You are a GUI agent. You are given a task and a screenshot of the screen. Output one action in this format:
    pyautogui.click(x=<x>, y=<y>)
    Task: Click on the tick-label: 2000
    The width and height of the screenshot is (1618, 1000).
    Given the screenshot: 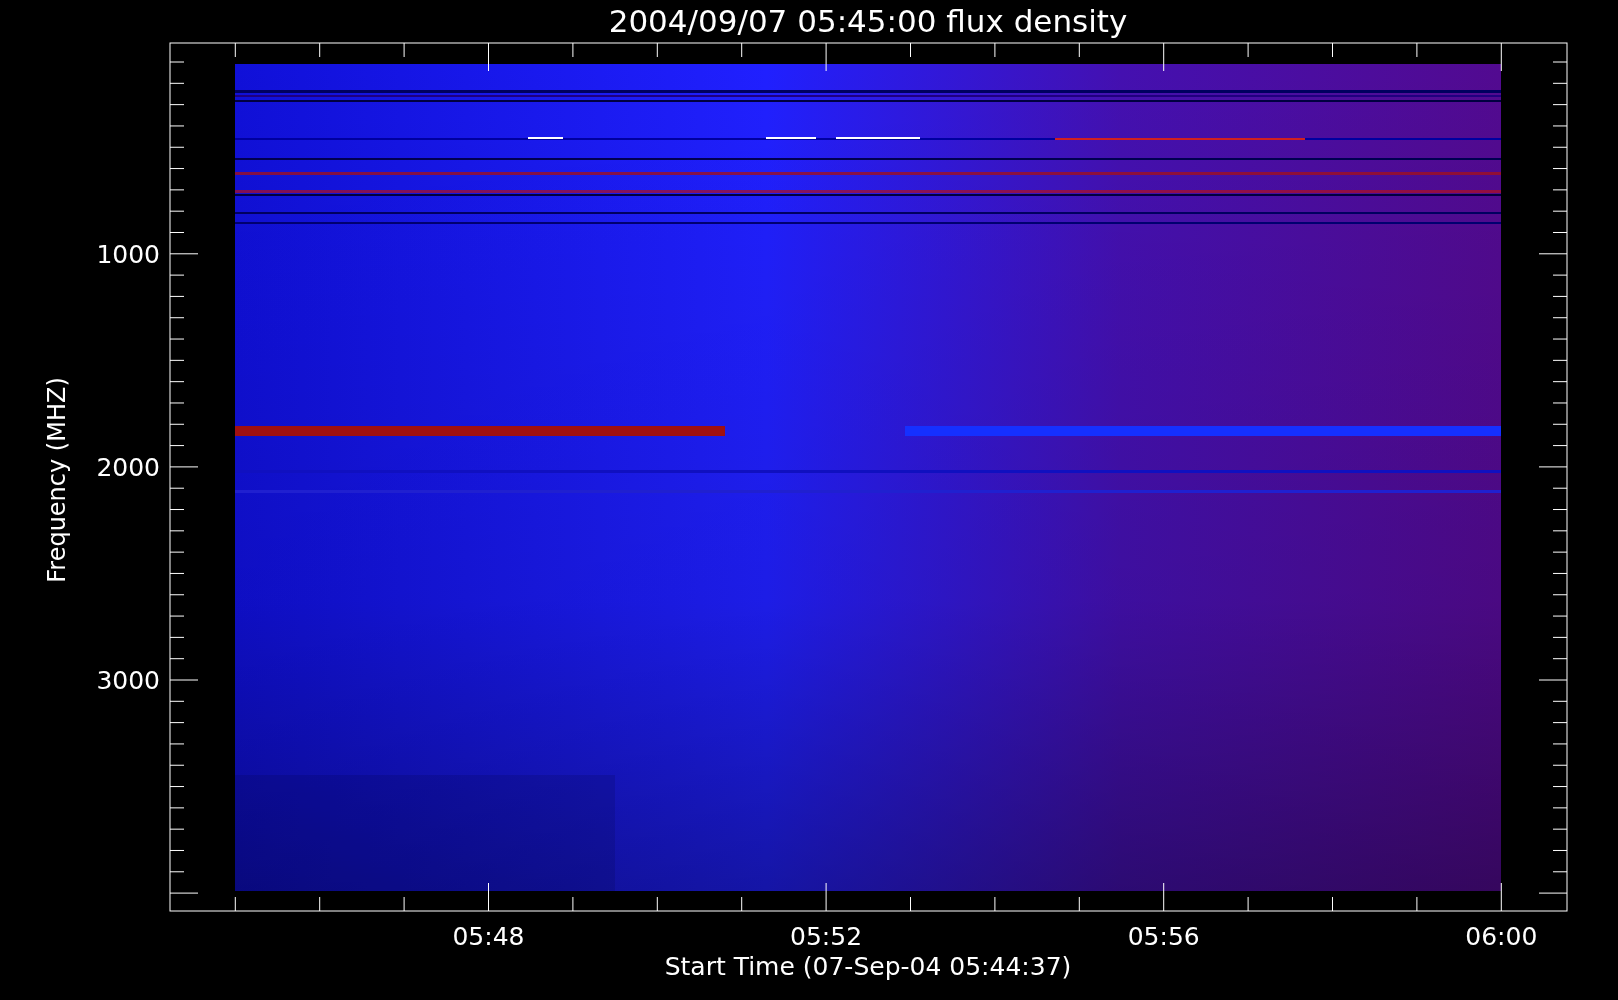 What is the action you would take?
    pyautogui.click(x=128, y=467)
    